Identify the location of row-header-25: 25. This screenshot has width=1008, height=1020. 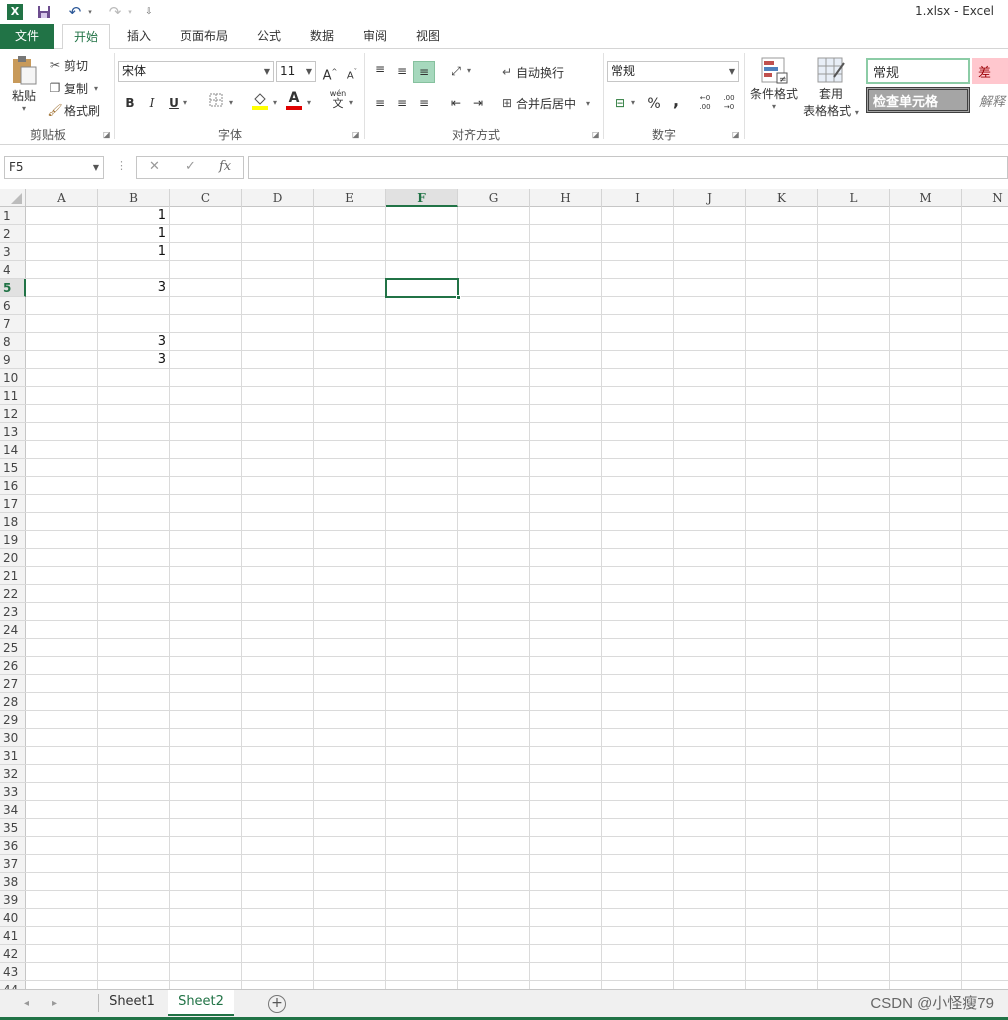
(13, 648).